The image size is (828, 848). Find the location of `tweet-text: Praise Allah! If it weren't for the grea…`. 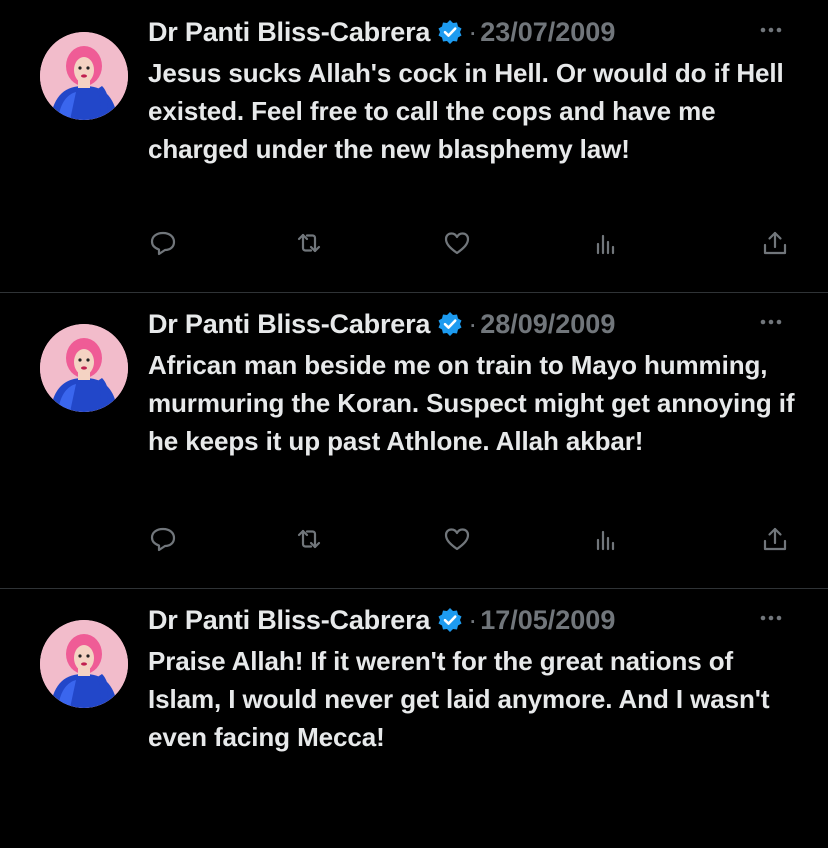

tweet-text: Praise Allah! If it weren't for the grea… is located at coordinates (459, 699).